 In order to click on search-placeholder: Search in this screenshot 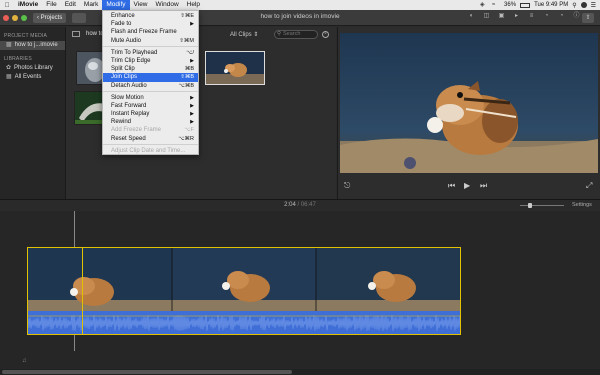, I will do `click(292, 34)`.